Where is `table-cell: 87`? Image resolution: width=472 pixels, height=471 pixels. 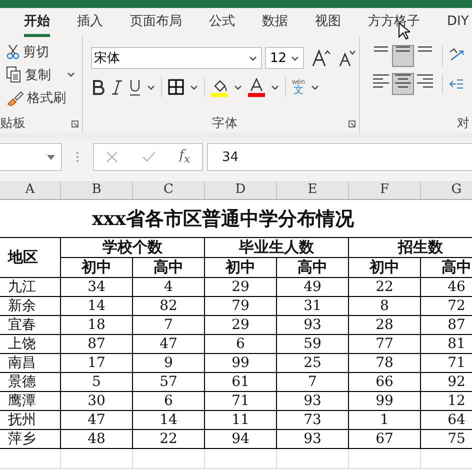 table-cell: 87 is located at coordinates (97, 344).